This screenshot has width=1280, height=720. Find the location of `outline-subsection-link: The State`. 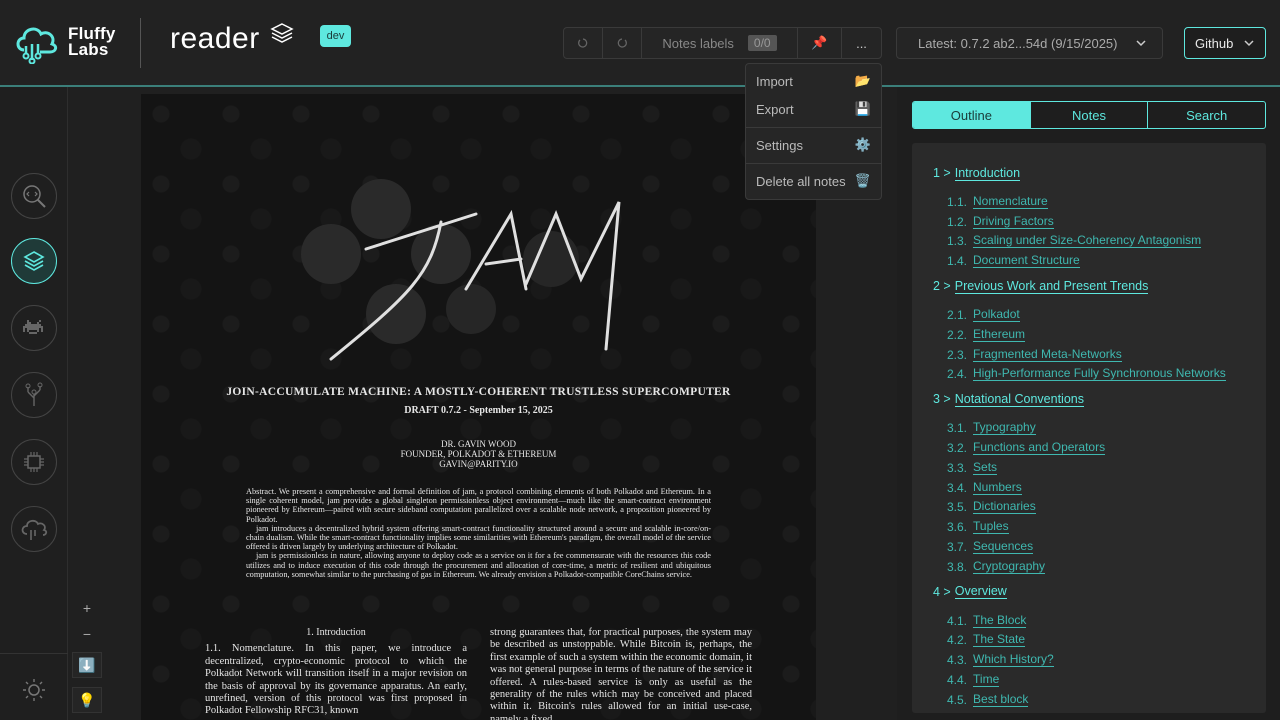

outline-subsection-link: The State is located at coordinates (999, 640).